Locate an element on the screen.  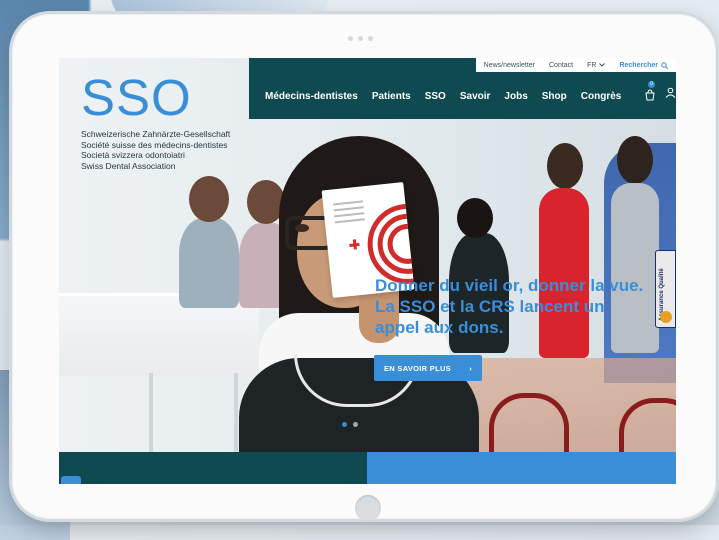
headline-line: La SSO et la CRS lancent un is located at coordinates (490, 306).